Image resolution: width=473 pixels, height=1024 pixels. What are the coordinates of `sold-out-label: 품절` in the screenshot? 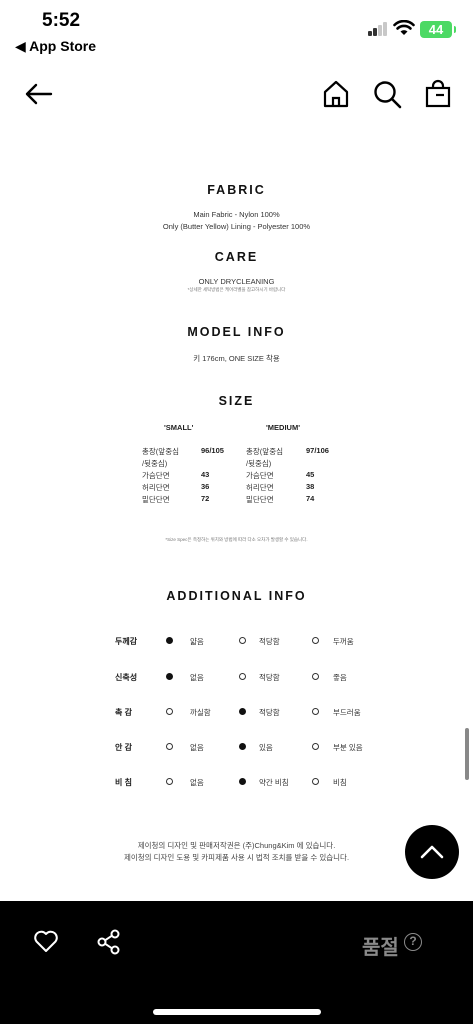 It's located at (380, 948).